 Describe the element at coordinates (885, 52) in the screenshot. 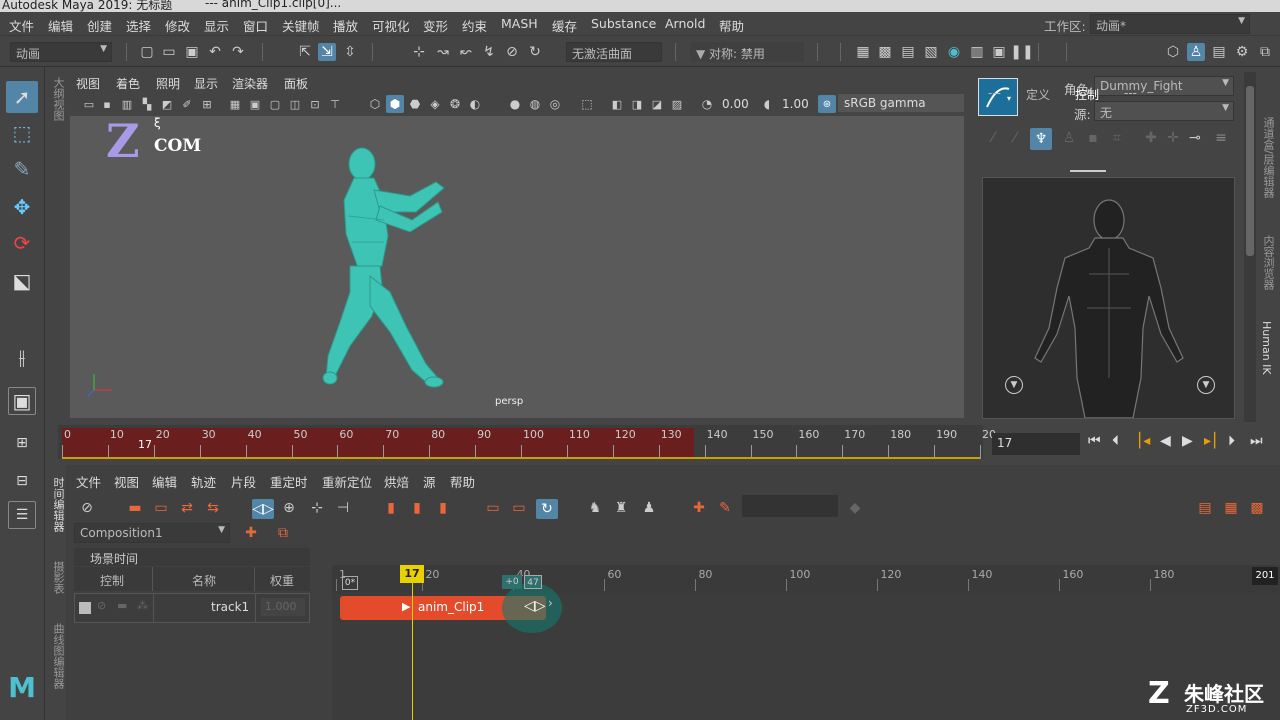

I see `render-frame-icon: ▩` at that location.